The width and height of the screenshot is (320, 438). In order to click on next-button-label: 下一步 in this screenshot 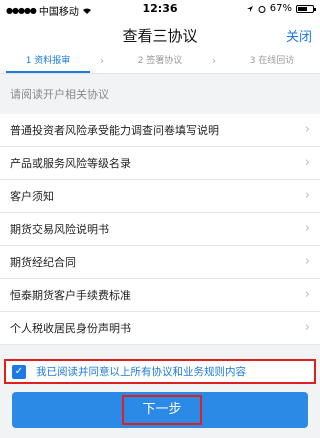, I will do `click(162, 410)`.